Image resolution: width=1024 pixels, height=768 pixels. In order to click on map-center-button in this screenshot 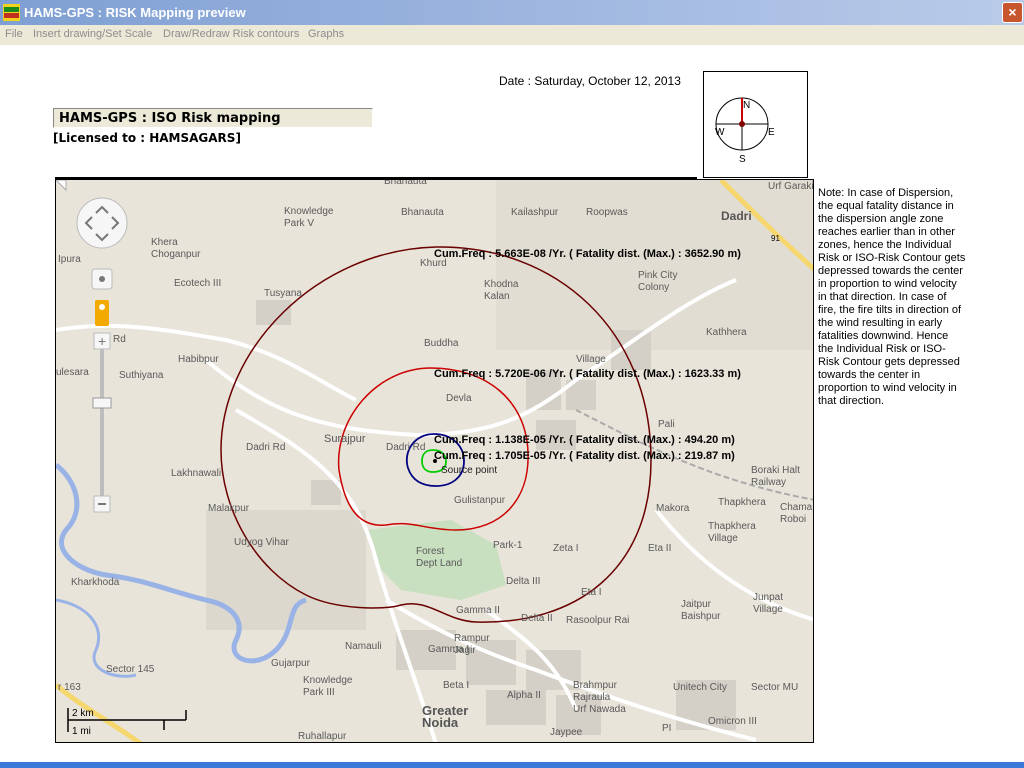, I will do `click(102, 279)`.